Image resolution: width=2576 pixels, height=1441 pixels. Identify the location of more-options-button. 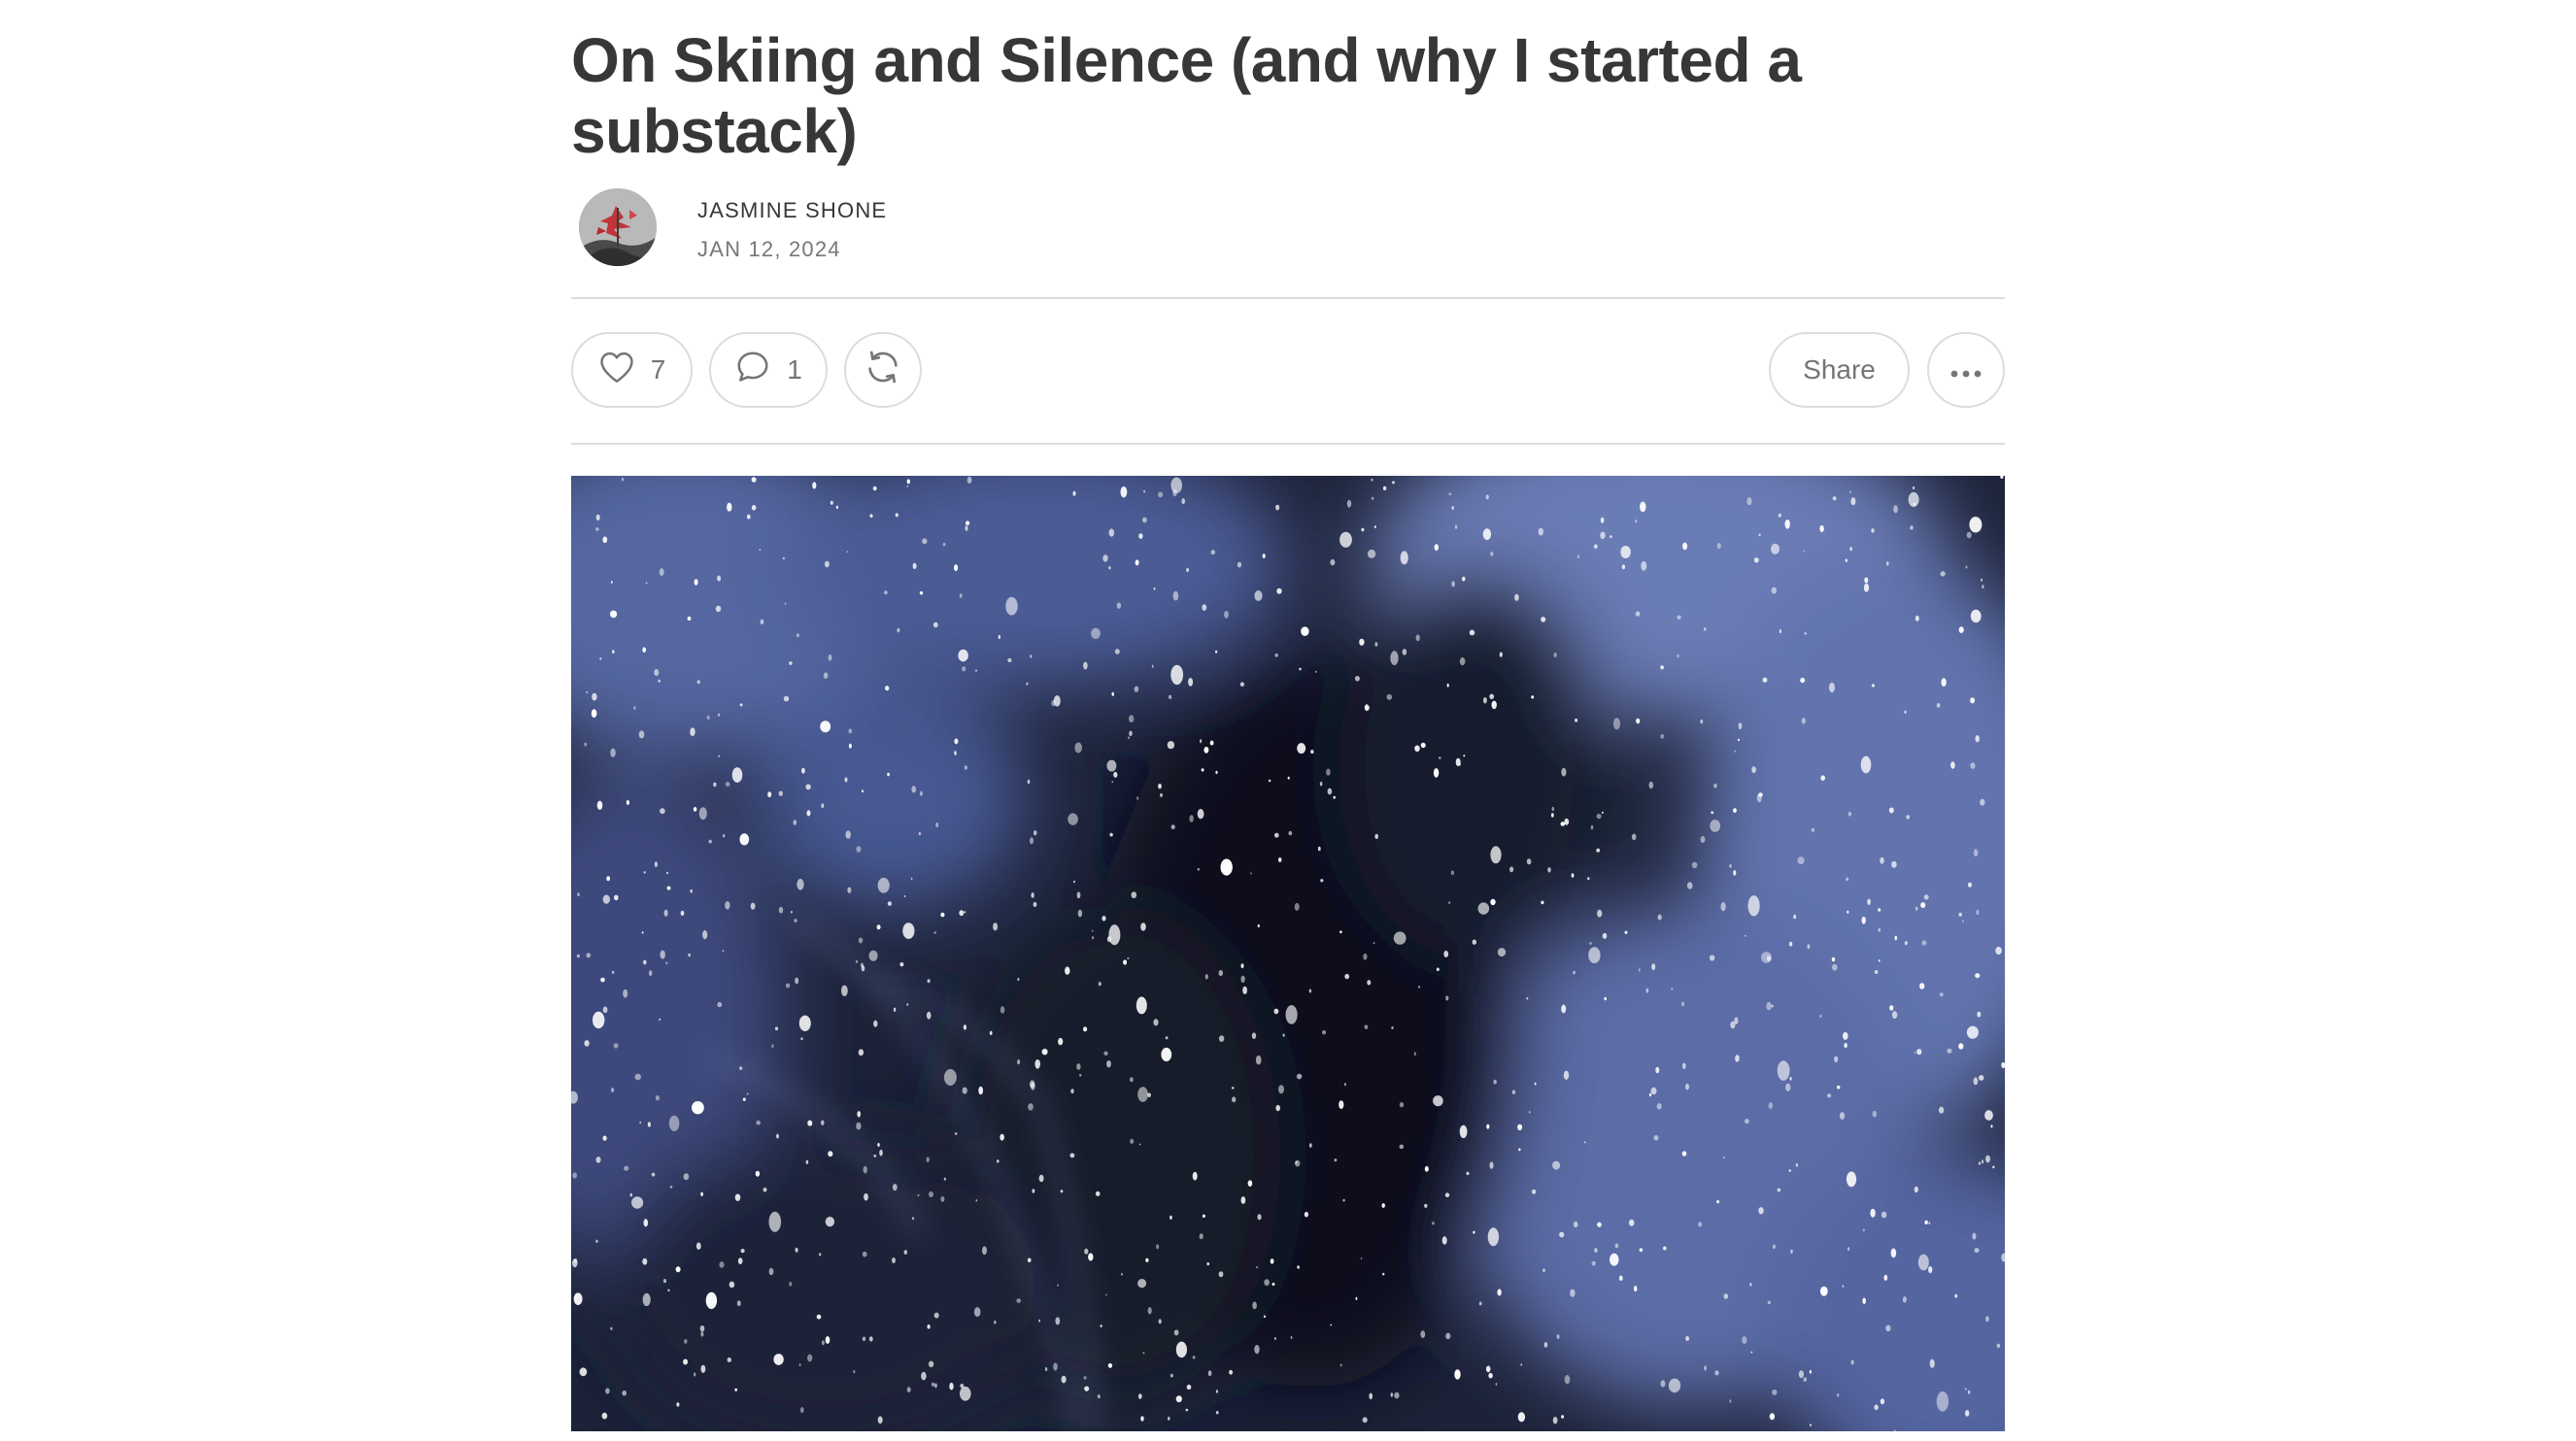
(1966, 370).